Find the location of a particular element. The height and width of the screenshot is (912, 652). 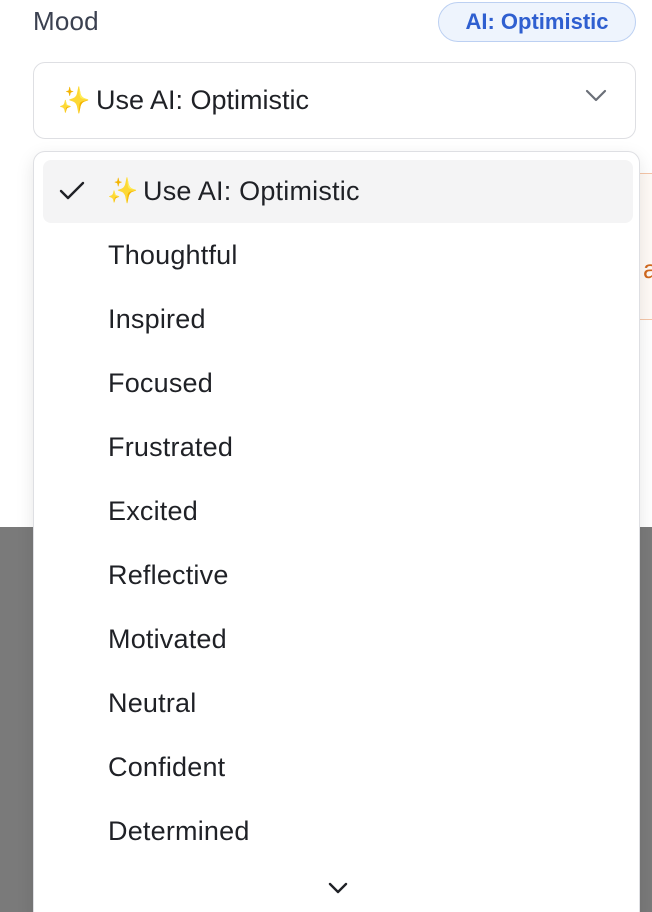

mood-option-label: Focused is located at coordinates (160, 383).